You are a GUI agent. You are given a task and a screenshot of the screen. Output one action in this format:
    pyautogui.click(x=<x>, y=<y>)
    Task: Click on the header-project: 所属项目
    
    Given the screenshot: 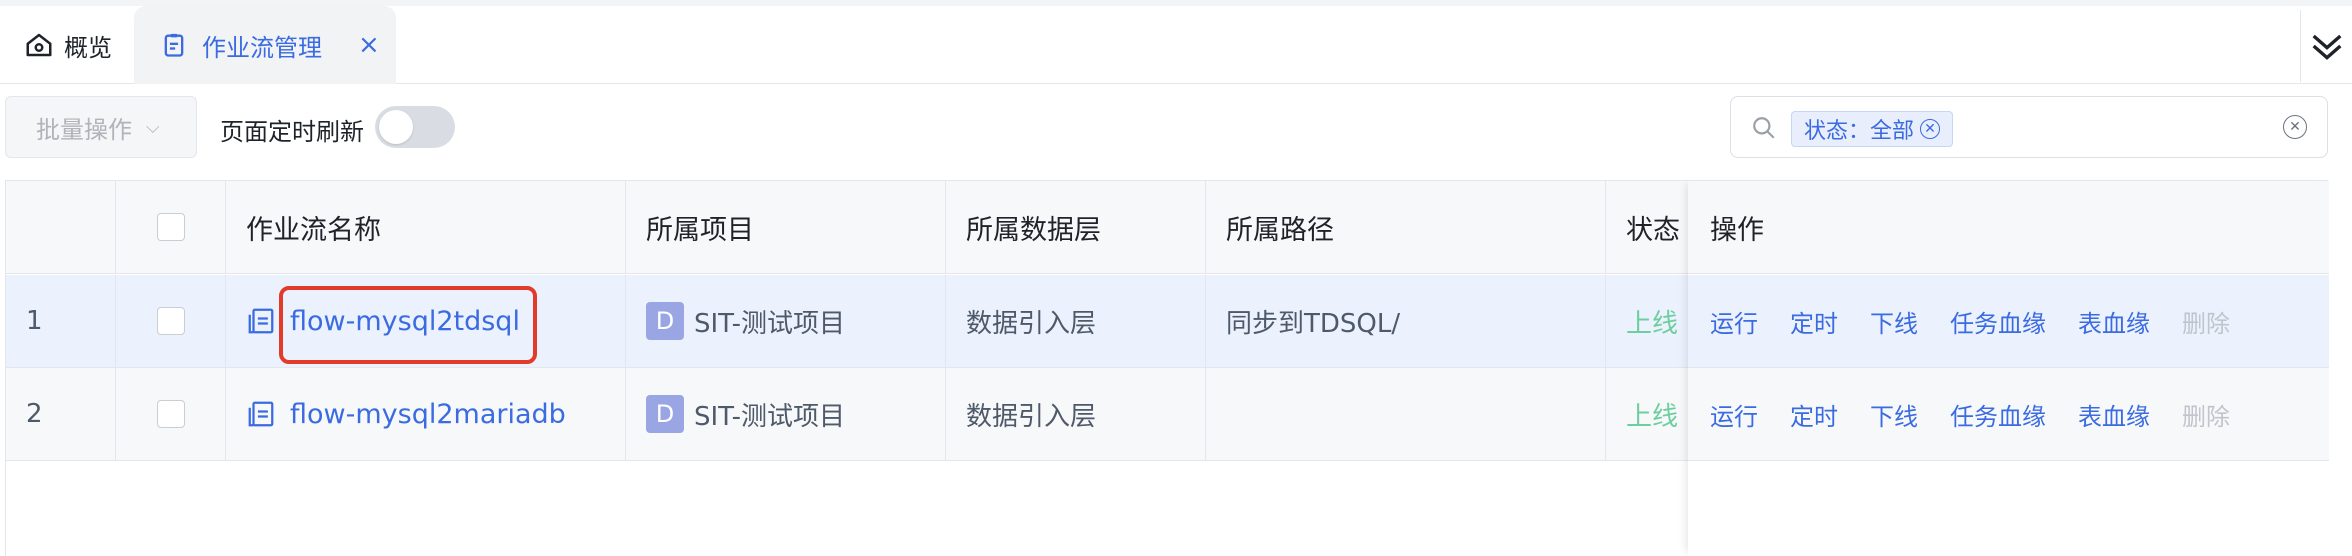 What is the action you would take?
    pyautogui.click(x=786, y=227)
    